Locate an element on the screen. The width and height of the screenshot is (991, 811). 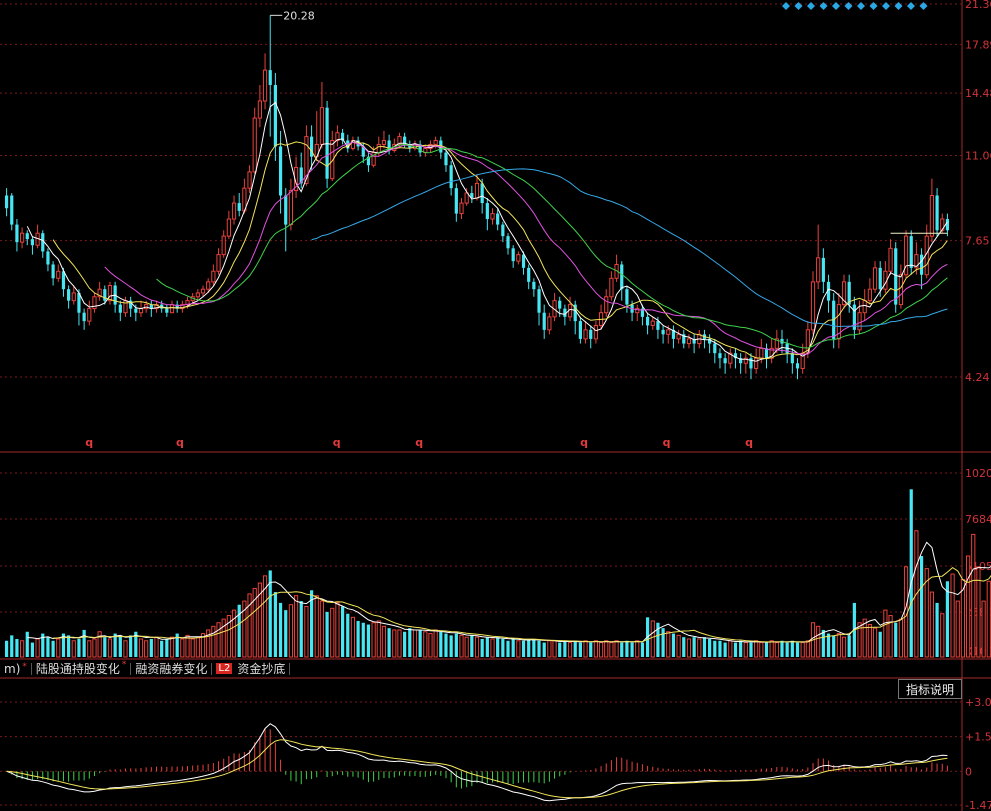
tab-margin-trading: 融资融券变化 is located at coordinates (171, 668).